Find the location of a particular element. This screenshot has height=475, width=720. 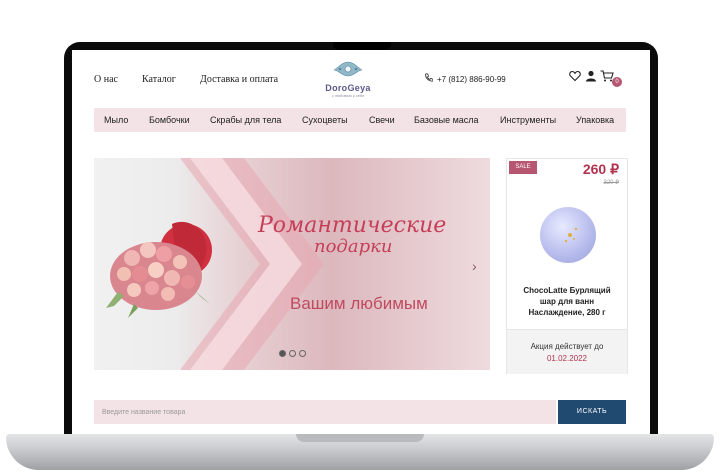

site-logo: DoroGeya с любовью к себе is located at coordinates (348, 80).